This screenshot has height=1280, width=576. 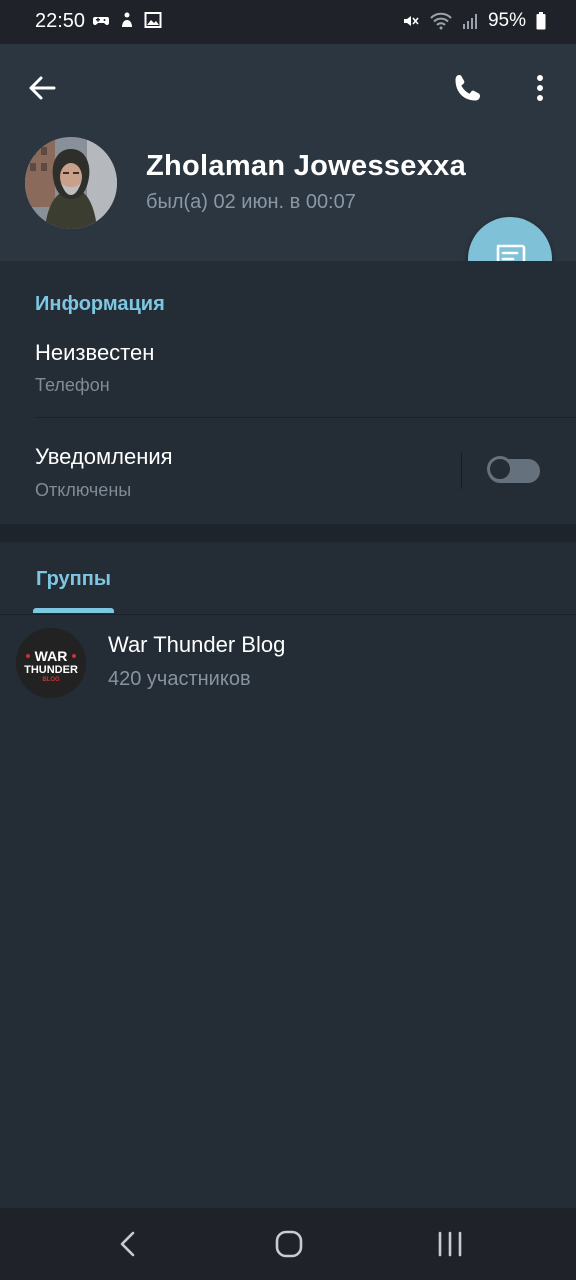 I want to click on divider, so click(x=305, y=417).